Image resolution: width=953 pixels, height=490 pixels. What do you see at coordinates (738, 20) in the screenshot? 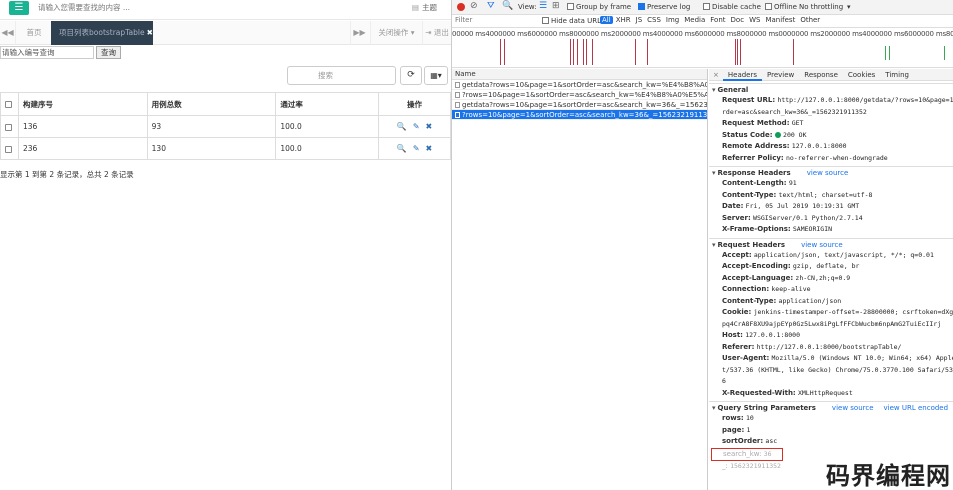
I see `type-filter-doc: Doc` at bounding box center [738, 20].